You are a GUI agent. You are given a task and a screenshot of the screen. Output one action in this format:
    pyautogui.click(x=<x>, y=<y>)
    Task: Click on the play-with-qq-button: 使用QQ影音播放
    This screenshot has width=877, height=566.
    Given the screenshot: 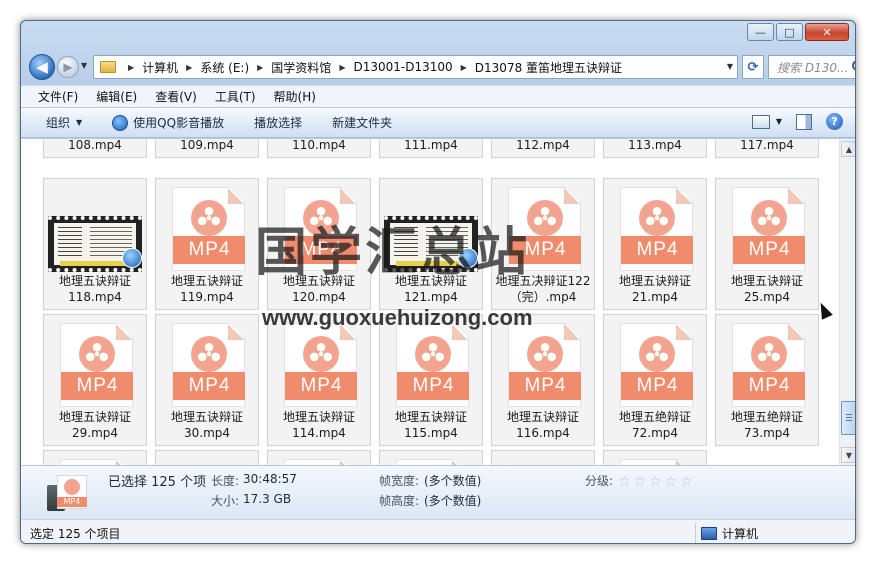 What is the action you would take?
    pyautogui.click(x=168, y=122)
    